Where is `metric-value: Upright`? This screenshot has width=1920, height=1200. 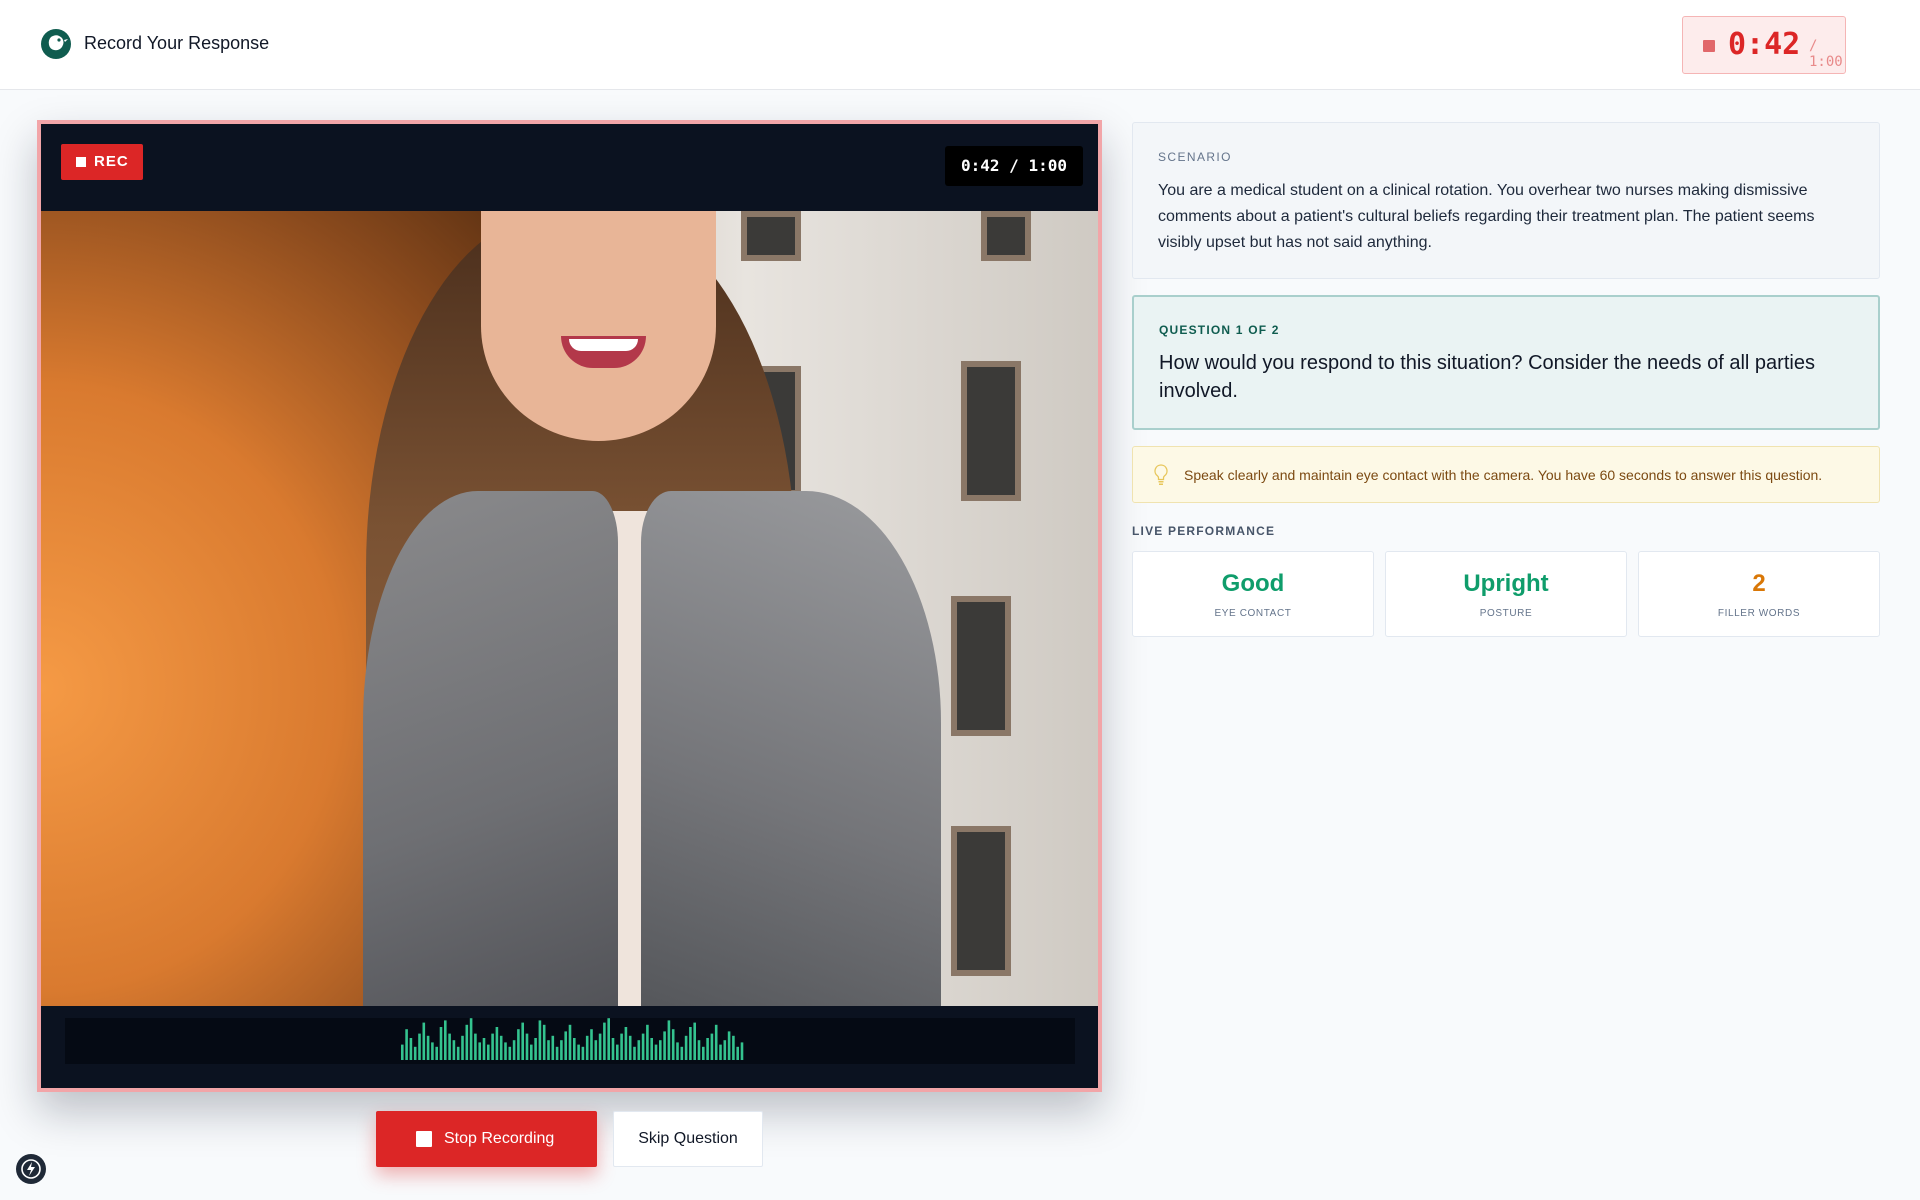 metric-value: Upright is located at coordinates (1506, 583).